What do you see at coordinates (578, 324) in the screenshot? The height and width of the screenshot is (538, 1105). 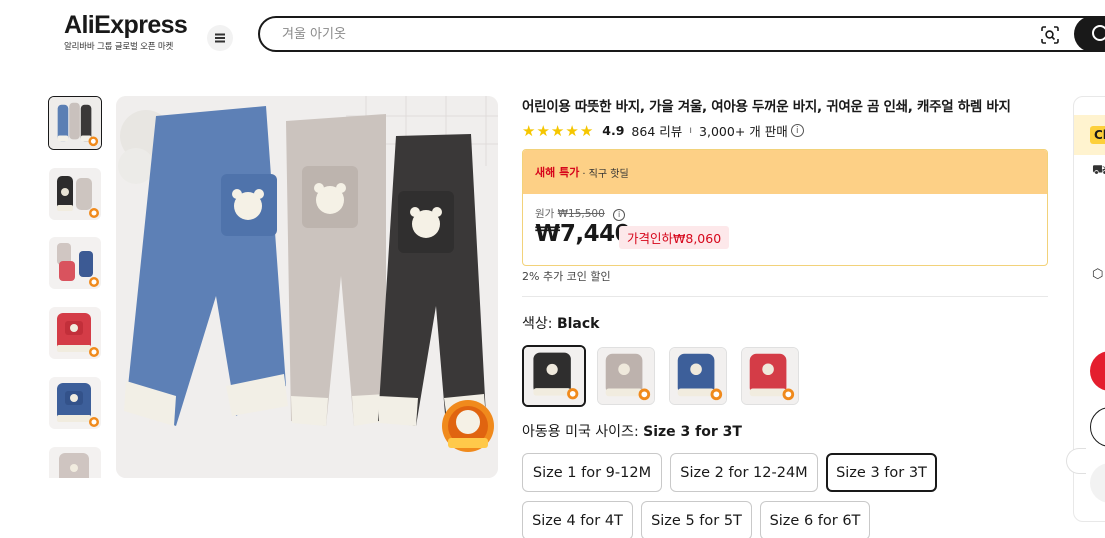 I see `selected-color: Black` at bounding box center [578, 324].